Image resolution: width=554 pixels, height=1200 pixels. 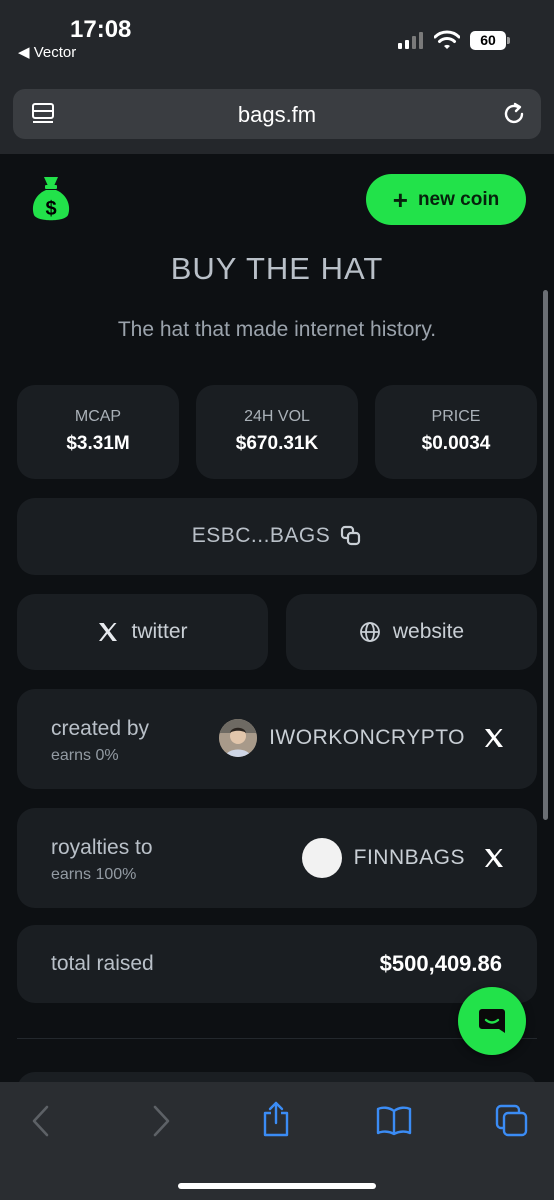 What do you see at coordinates (410, 40) in the screenshot?
I see `signal-icon` at bounding box center [410, 40].